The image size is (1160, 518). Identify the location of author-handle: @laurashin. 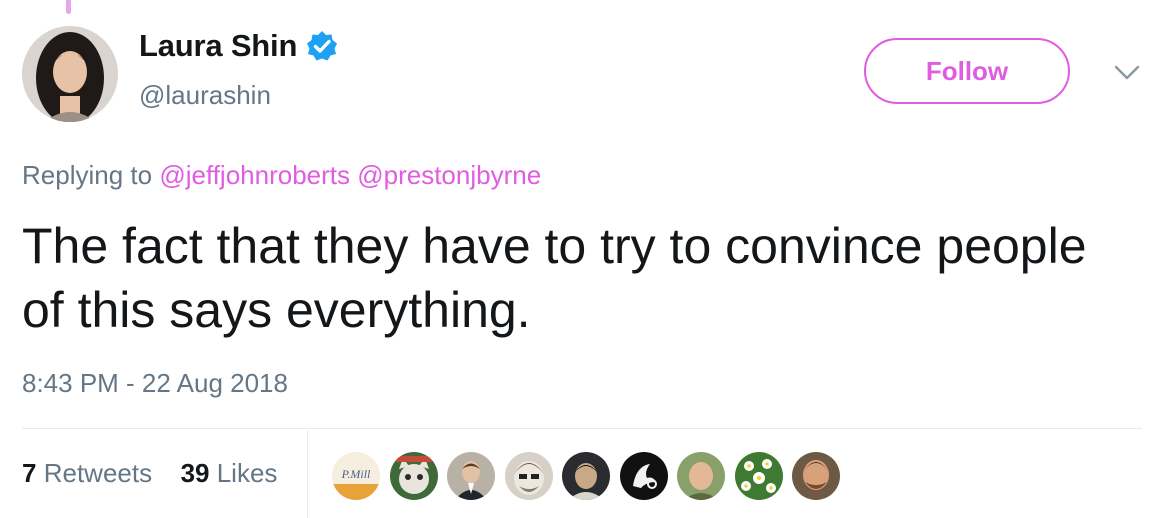
(205, 95).